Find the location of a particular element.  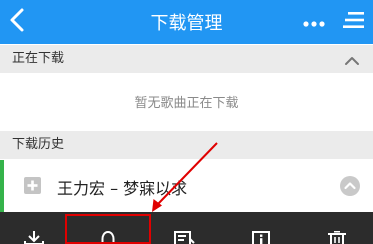

collapse-button is located at coordinates (352, 58).